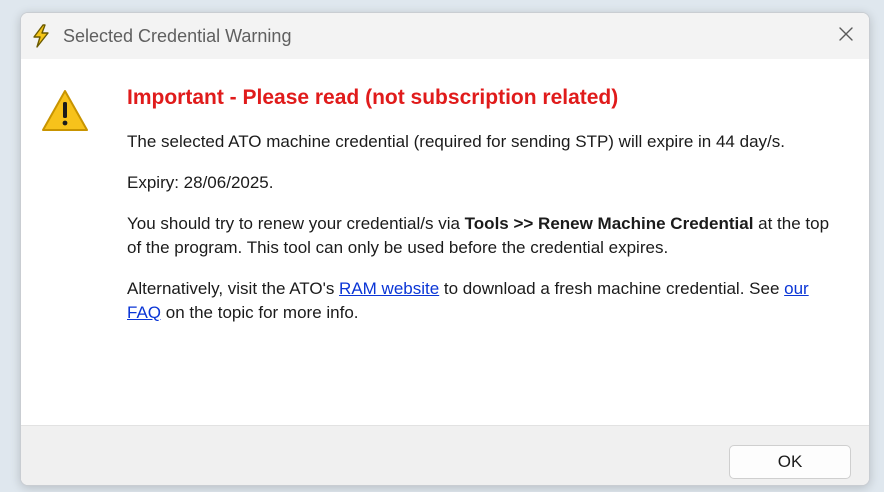 This screenshot has width=884, height=492. Describe the element at coordinates (200, 182) in the screenshot. I see `expiry-date: Expiry: 28/06/2025.` at that location.